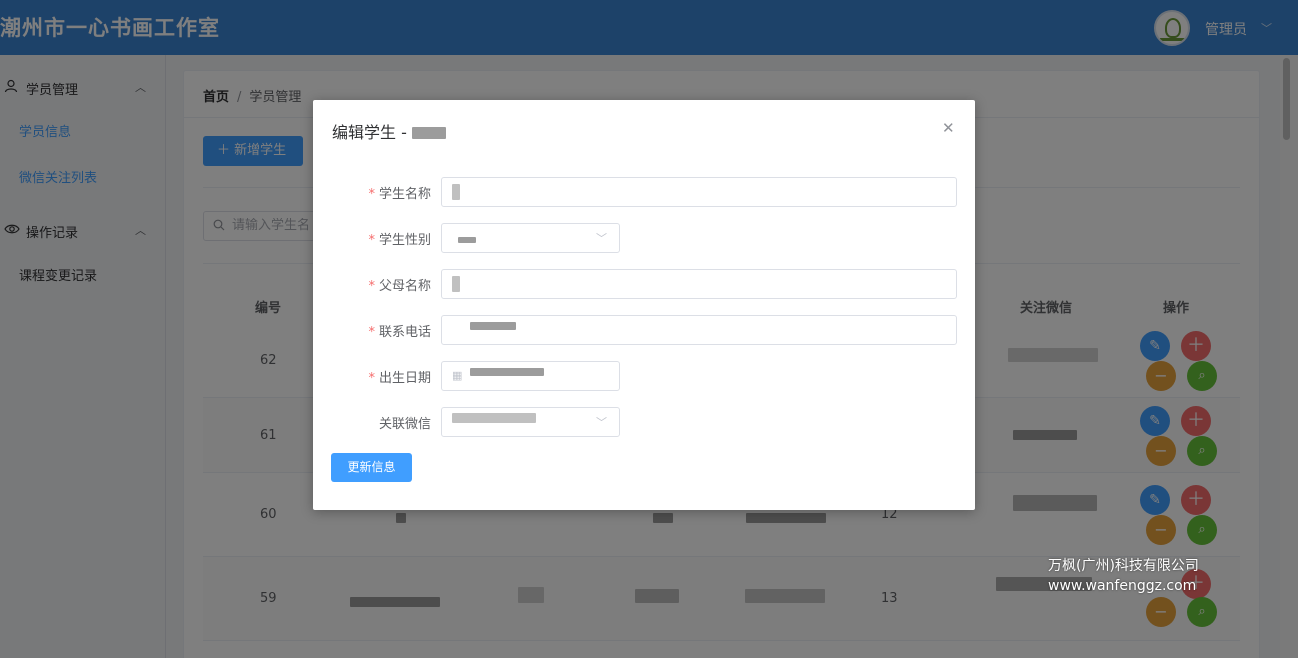  What do you see at coordinates (1123, 566) in the screenshot?
I see `watermark-company: 万枫(广州)科技有限公司` at bounding box center [1123, 566].